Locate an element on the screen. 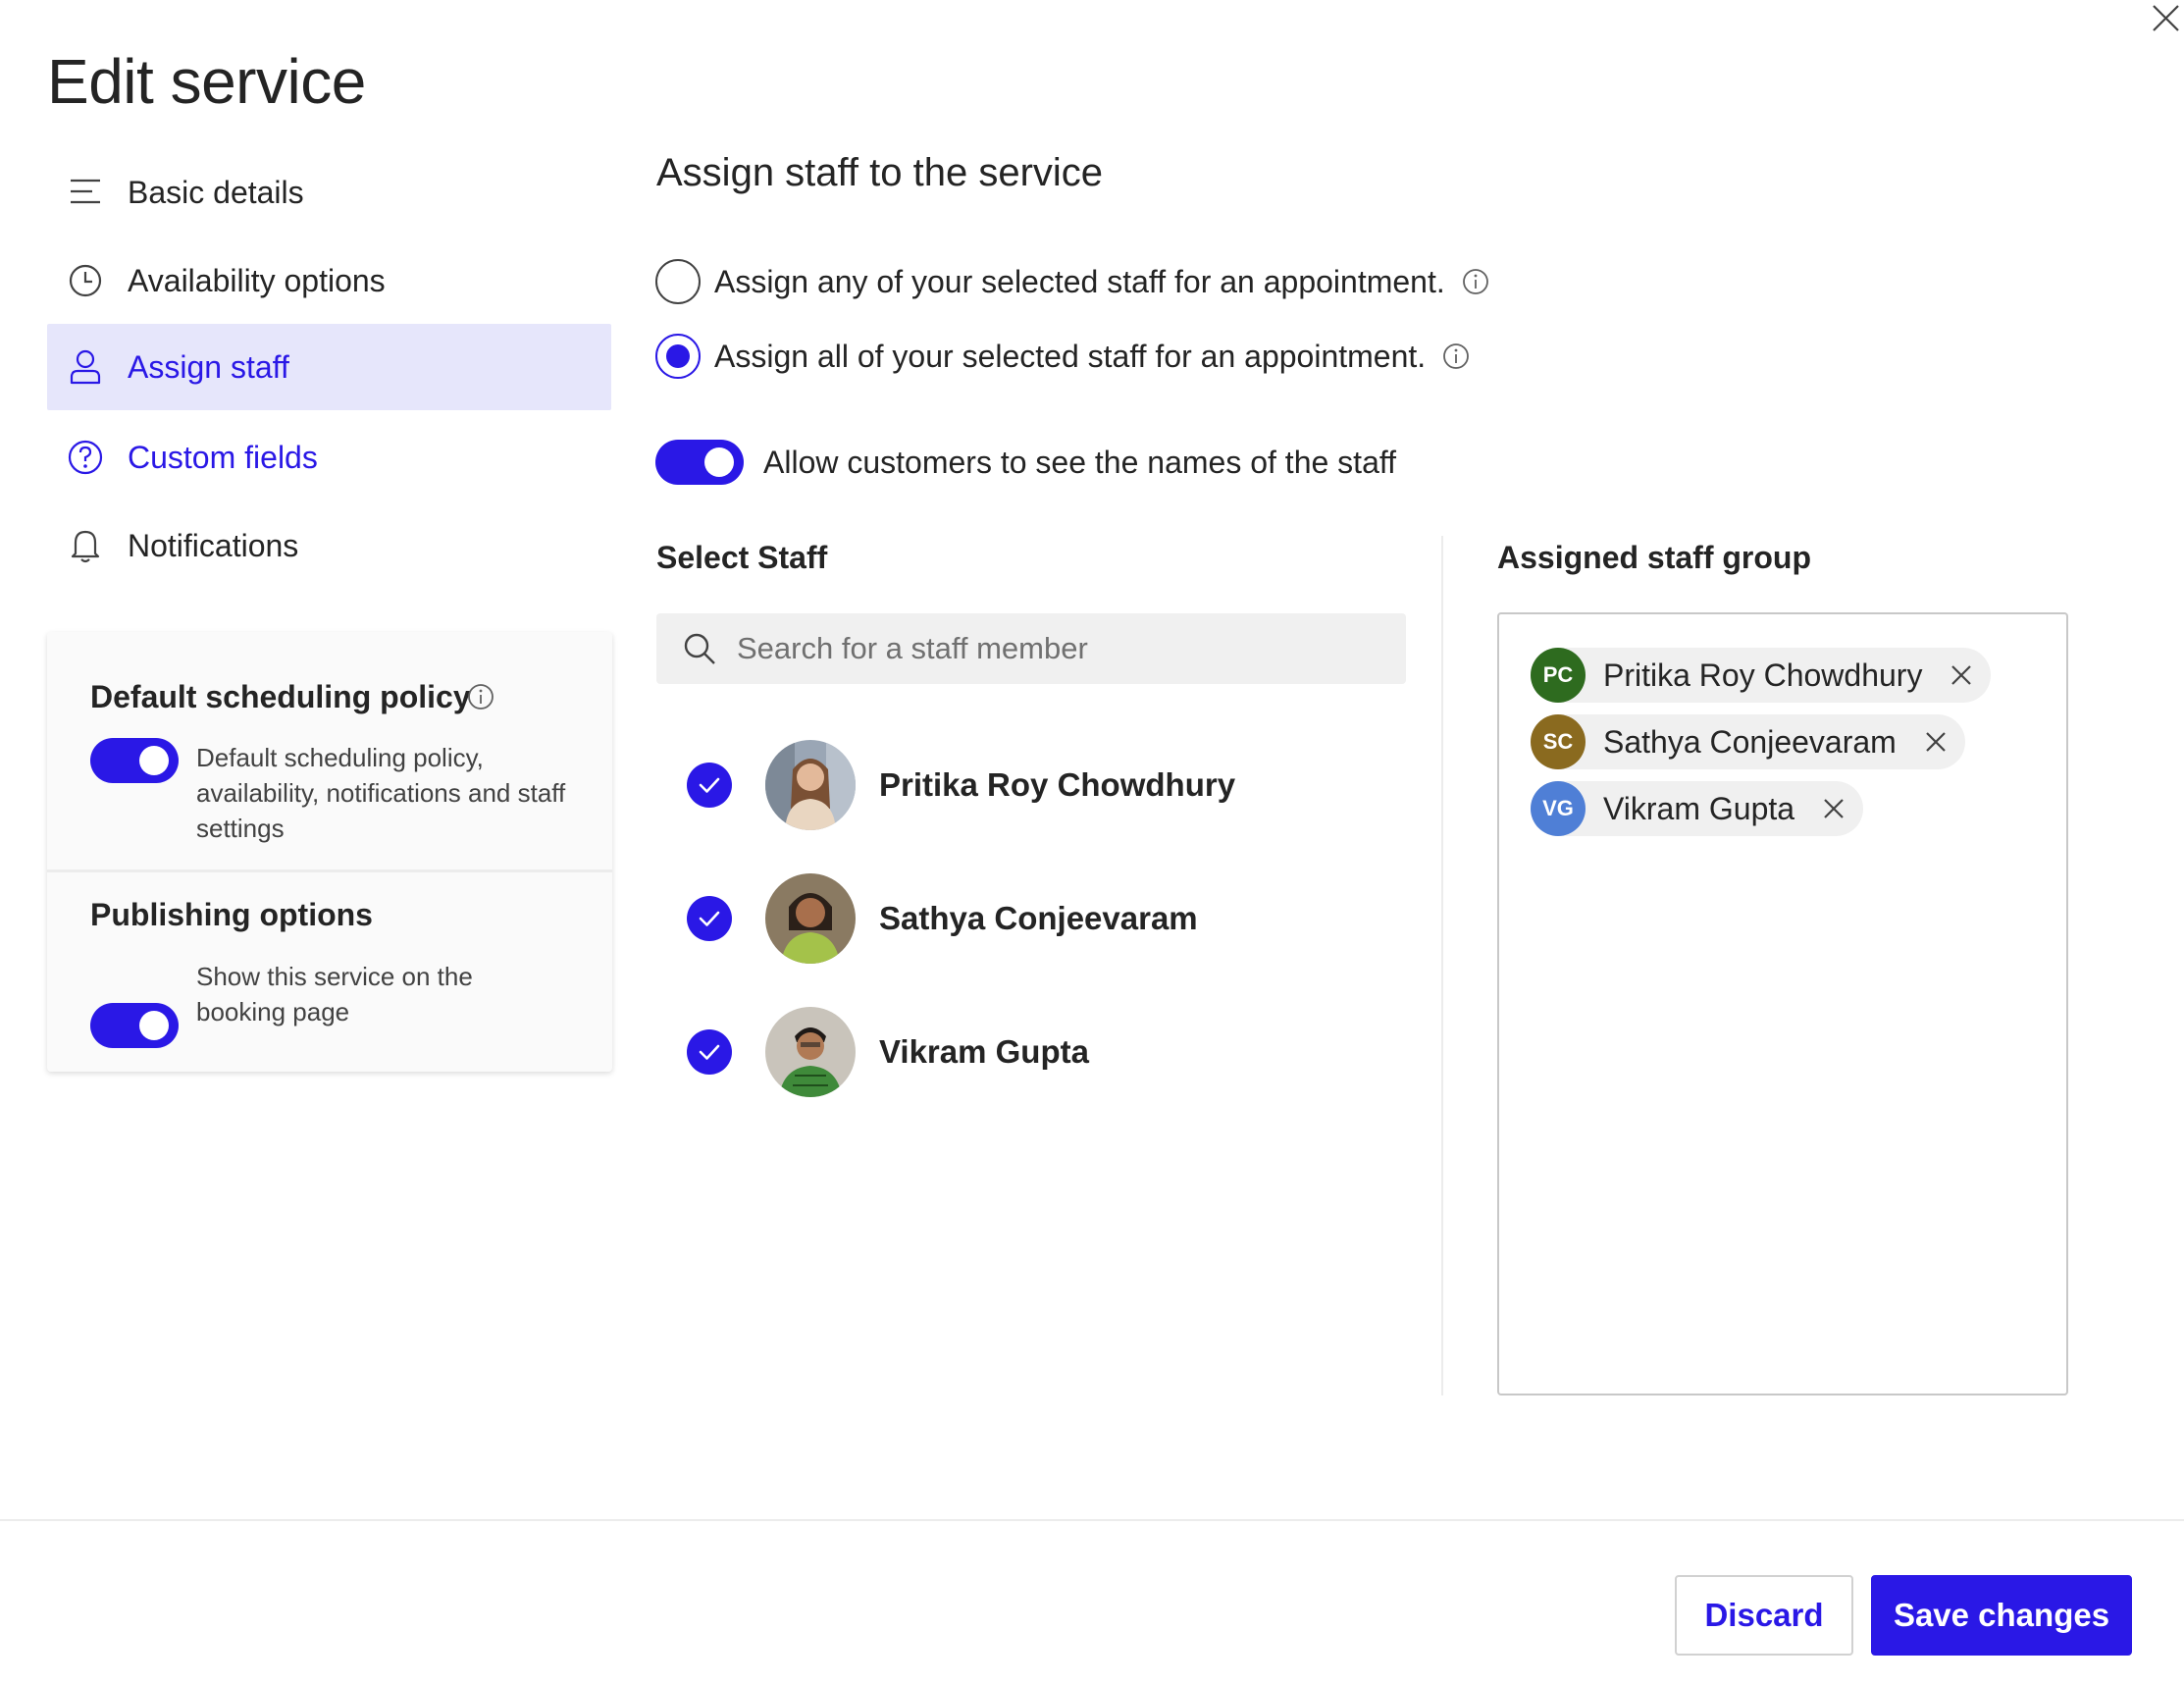 The height and width of the screenshot is (1684, 2184). text-lines-icon is located at coordinates (86, 192).